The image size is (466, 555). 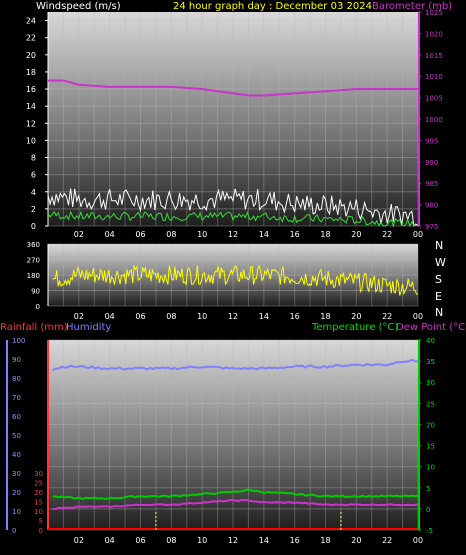 I want to click on direction-tick-label: 0, so click(x=38, y=307).